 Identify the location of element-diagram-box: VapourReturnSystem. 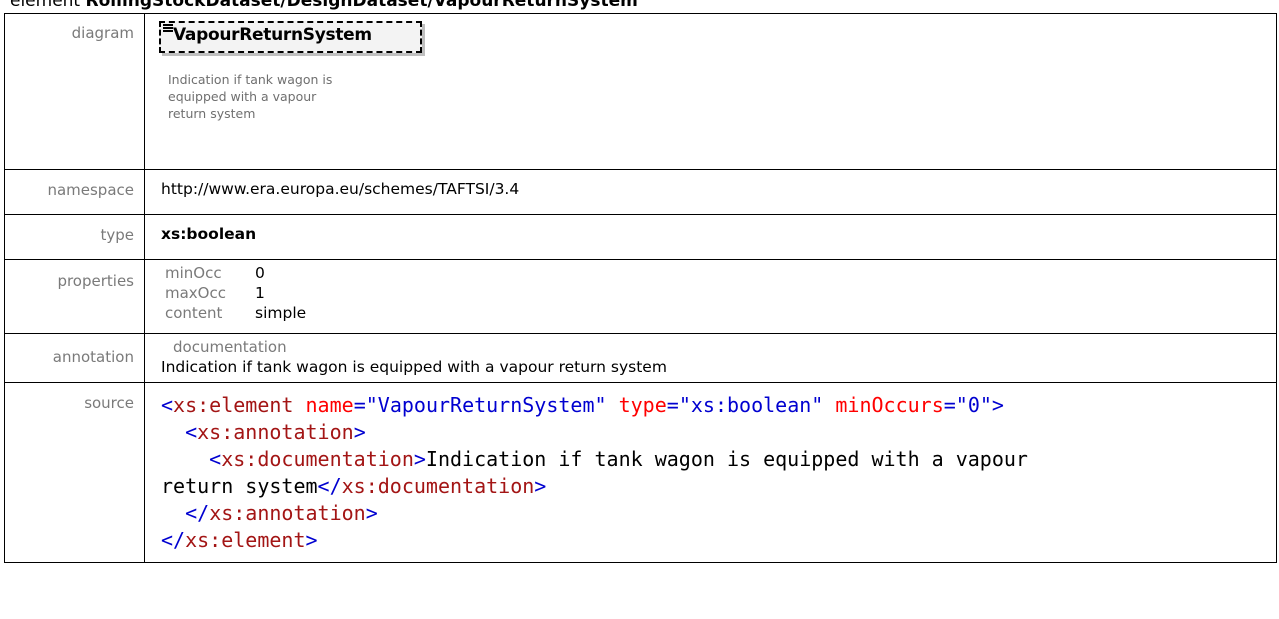
(290, 37).